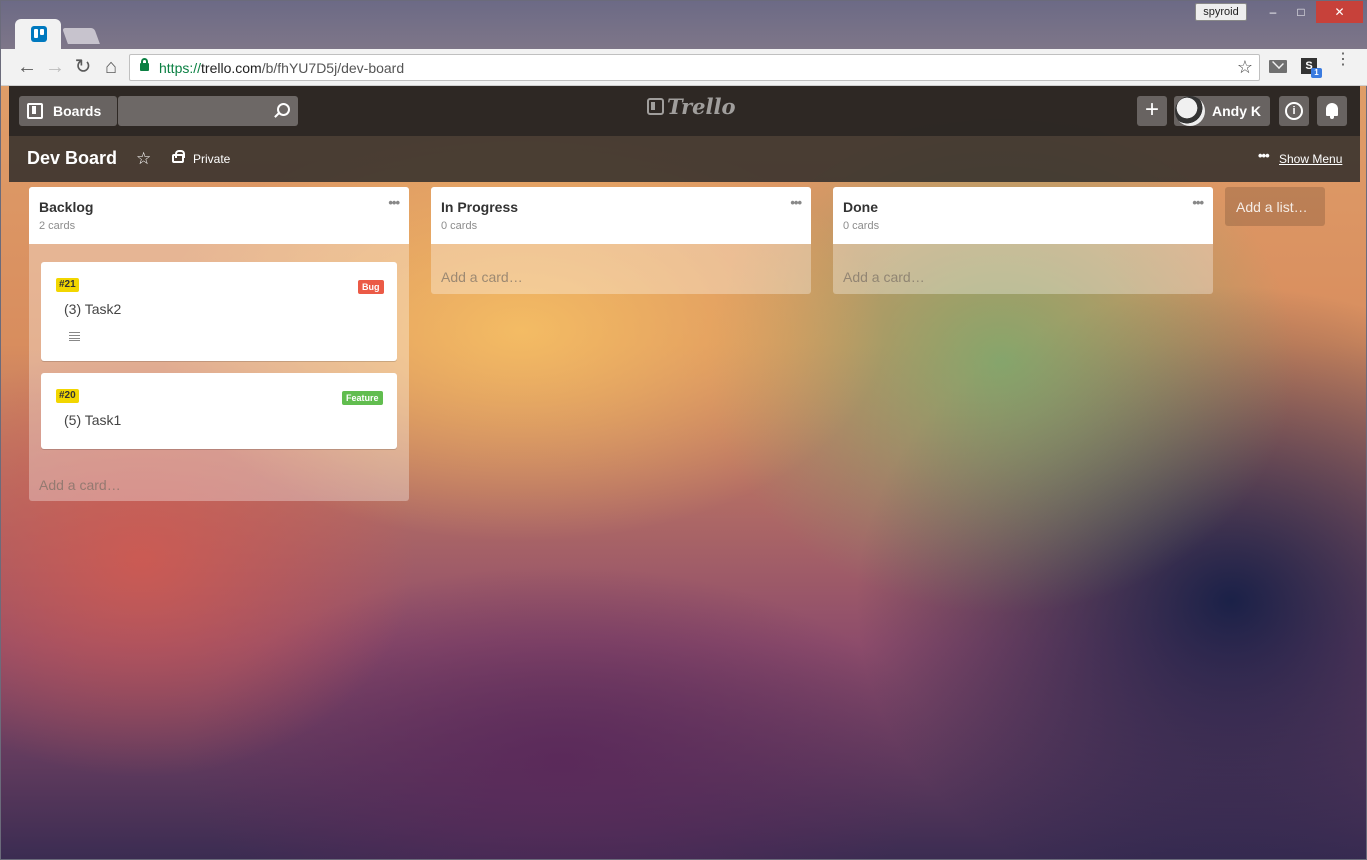 The image size is (1367, 860). I want to click on trello-header: Boards Trello + Andy K i, so click(684, 111).